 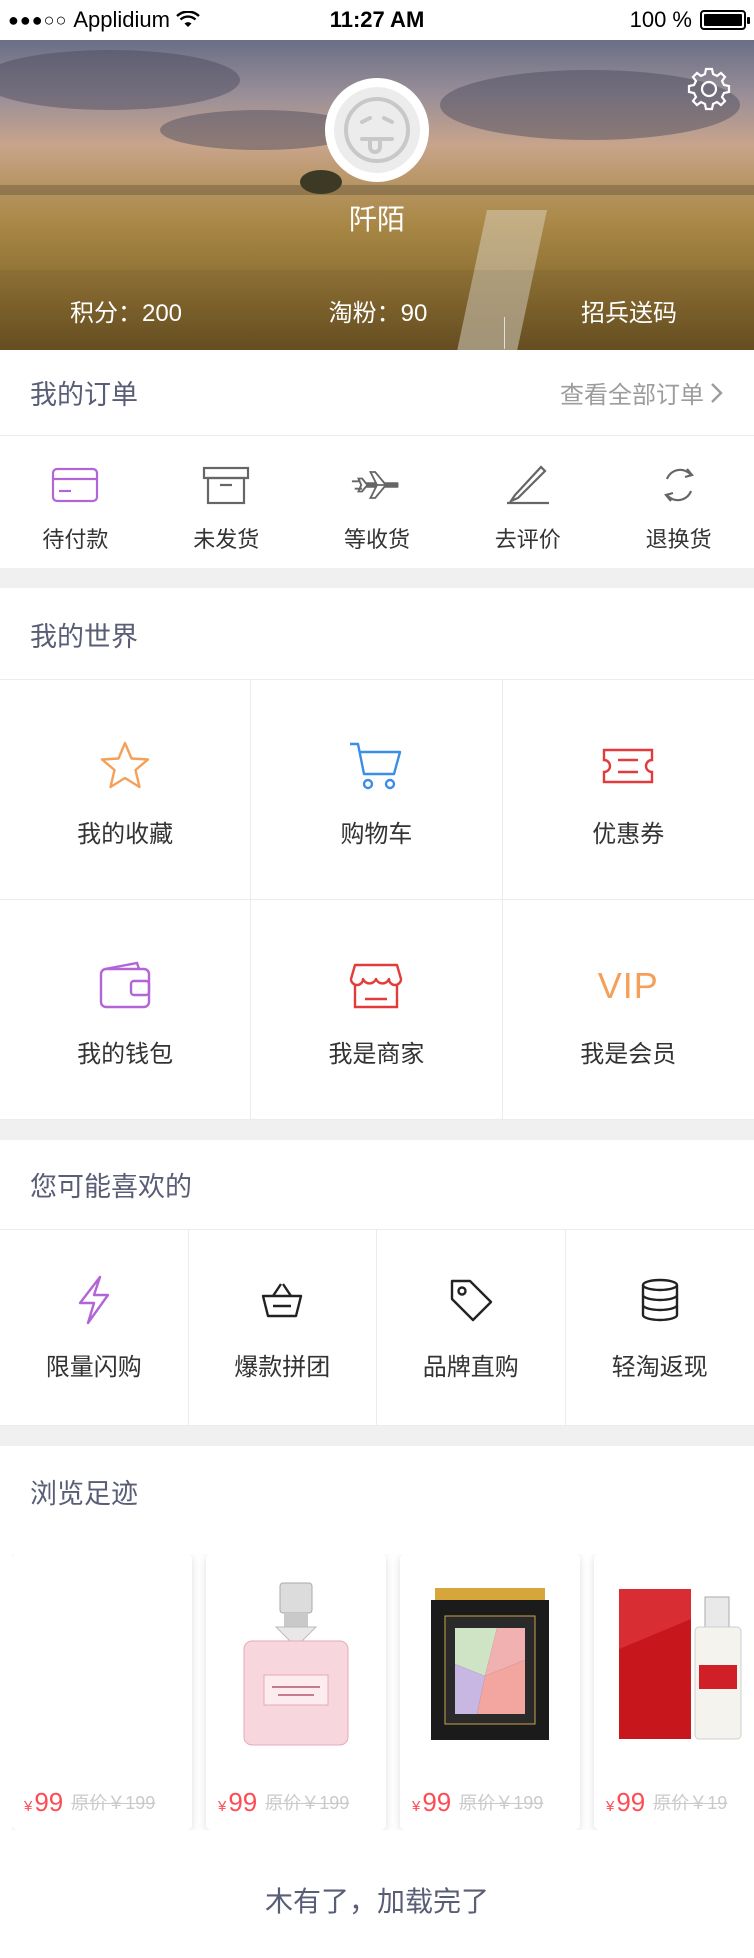 I want to click on cloud-decoration, so click(x=120, y=80).